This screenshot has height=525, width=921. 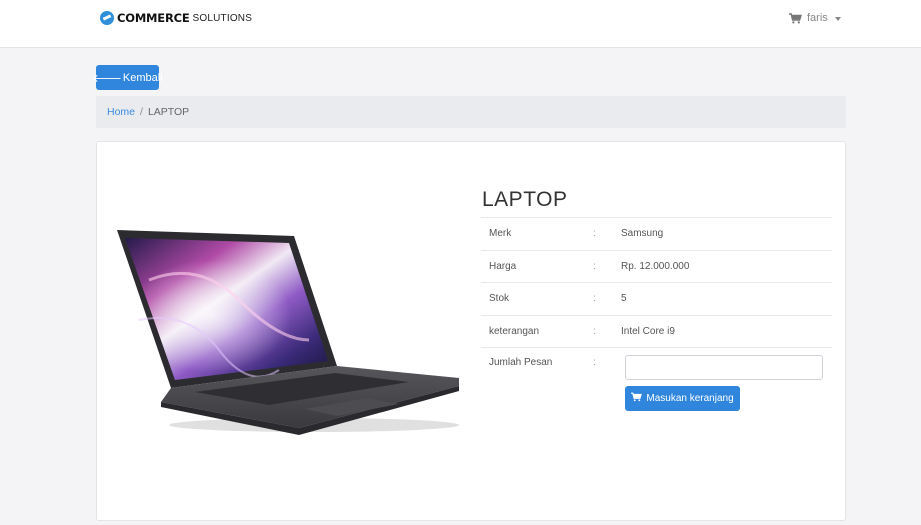 I want to click on add-to-cart-button: Masukan keranjang, so click(x=682, y=398).